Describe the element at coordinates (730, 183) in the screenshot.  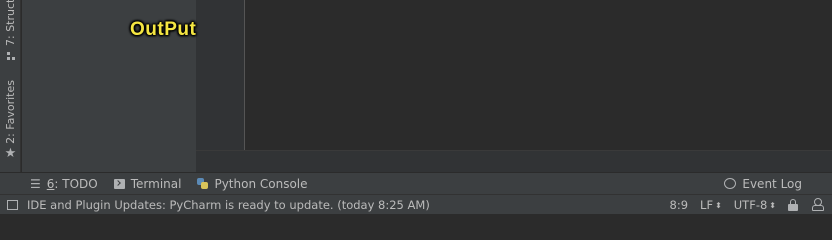
I see `speech-bubble-icon` at that location.